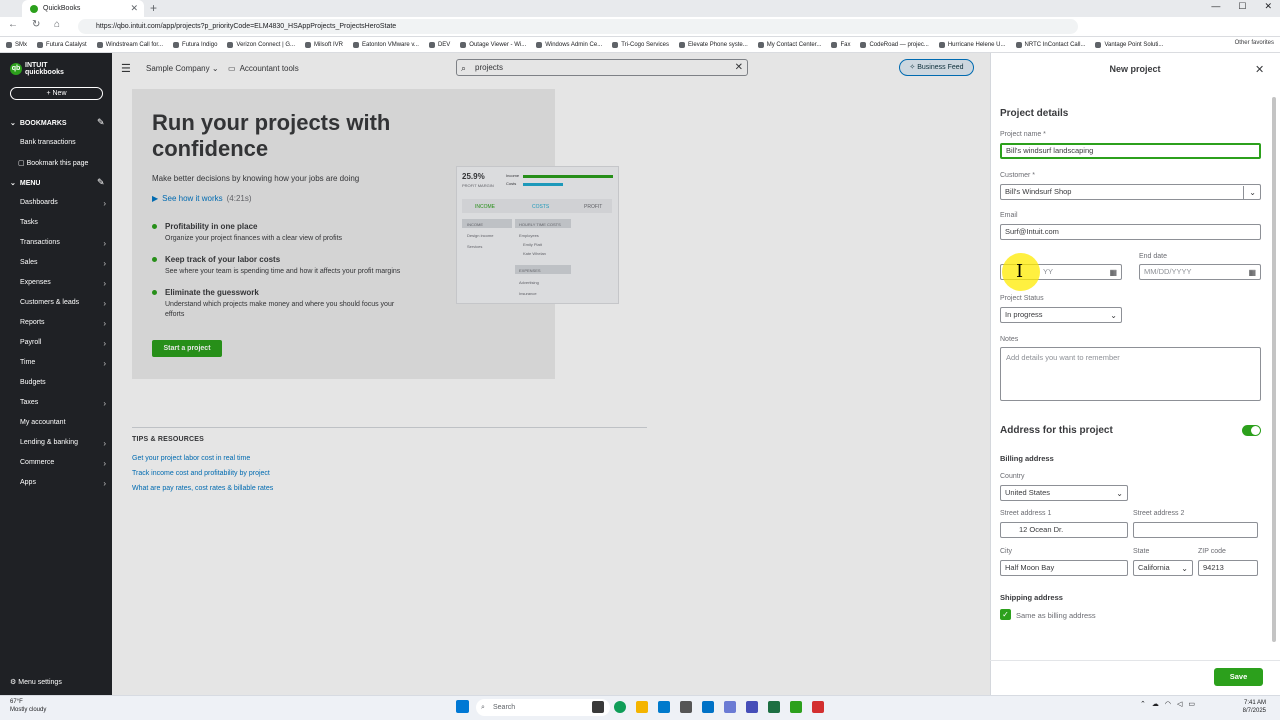  I want to click on sidebar-item: Expenses ›, so click(65, 283).